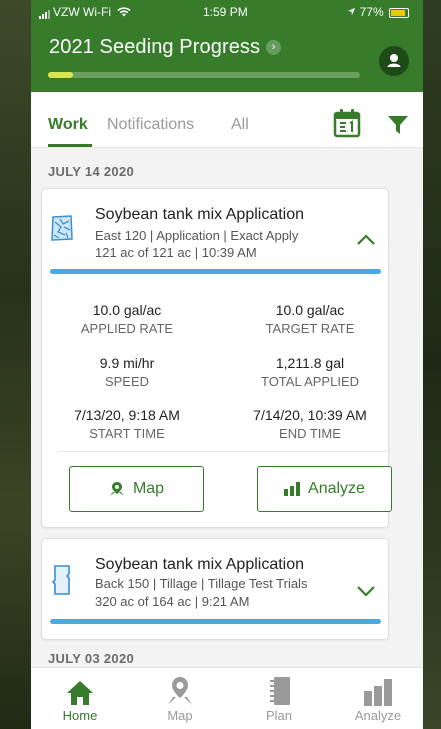 The height and width of the screenshot is (729, 441). Describe the element at coordinates (127, 433) in the screenshot. I see `metric-label: START TIME` at that location.